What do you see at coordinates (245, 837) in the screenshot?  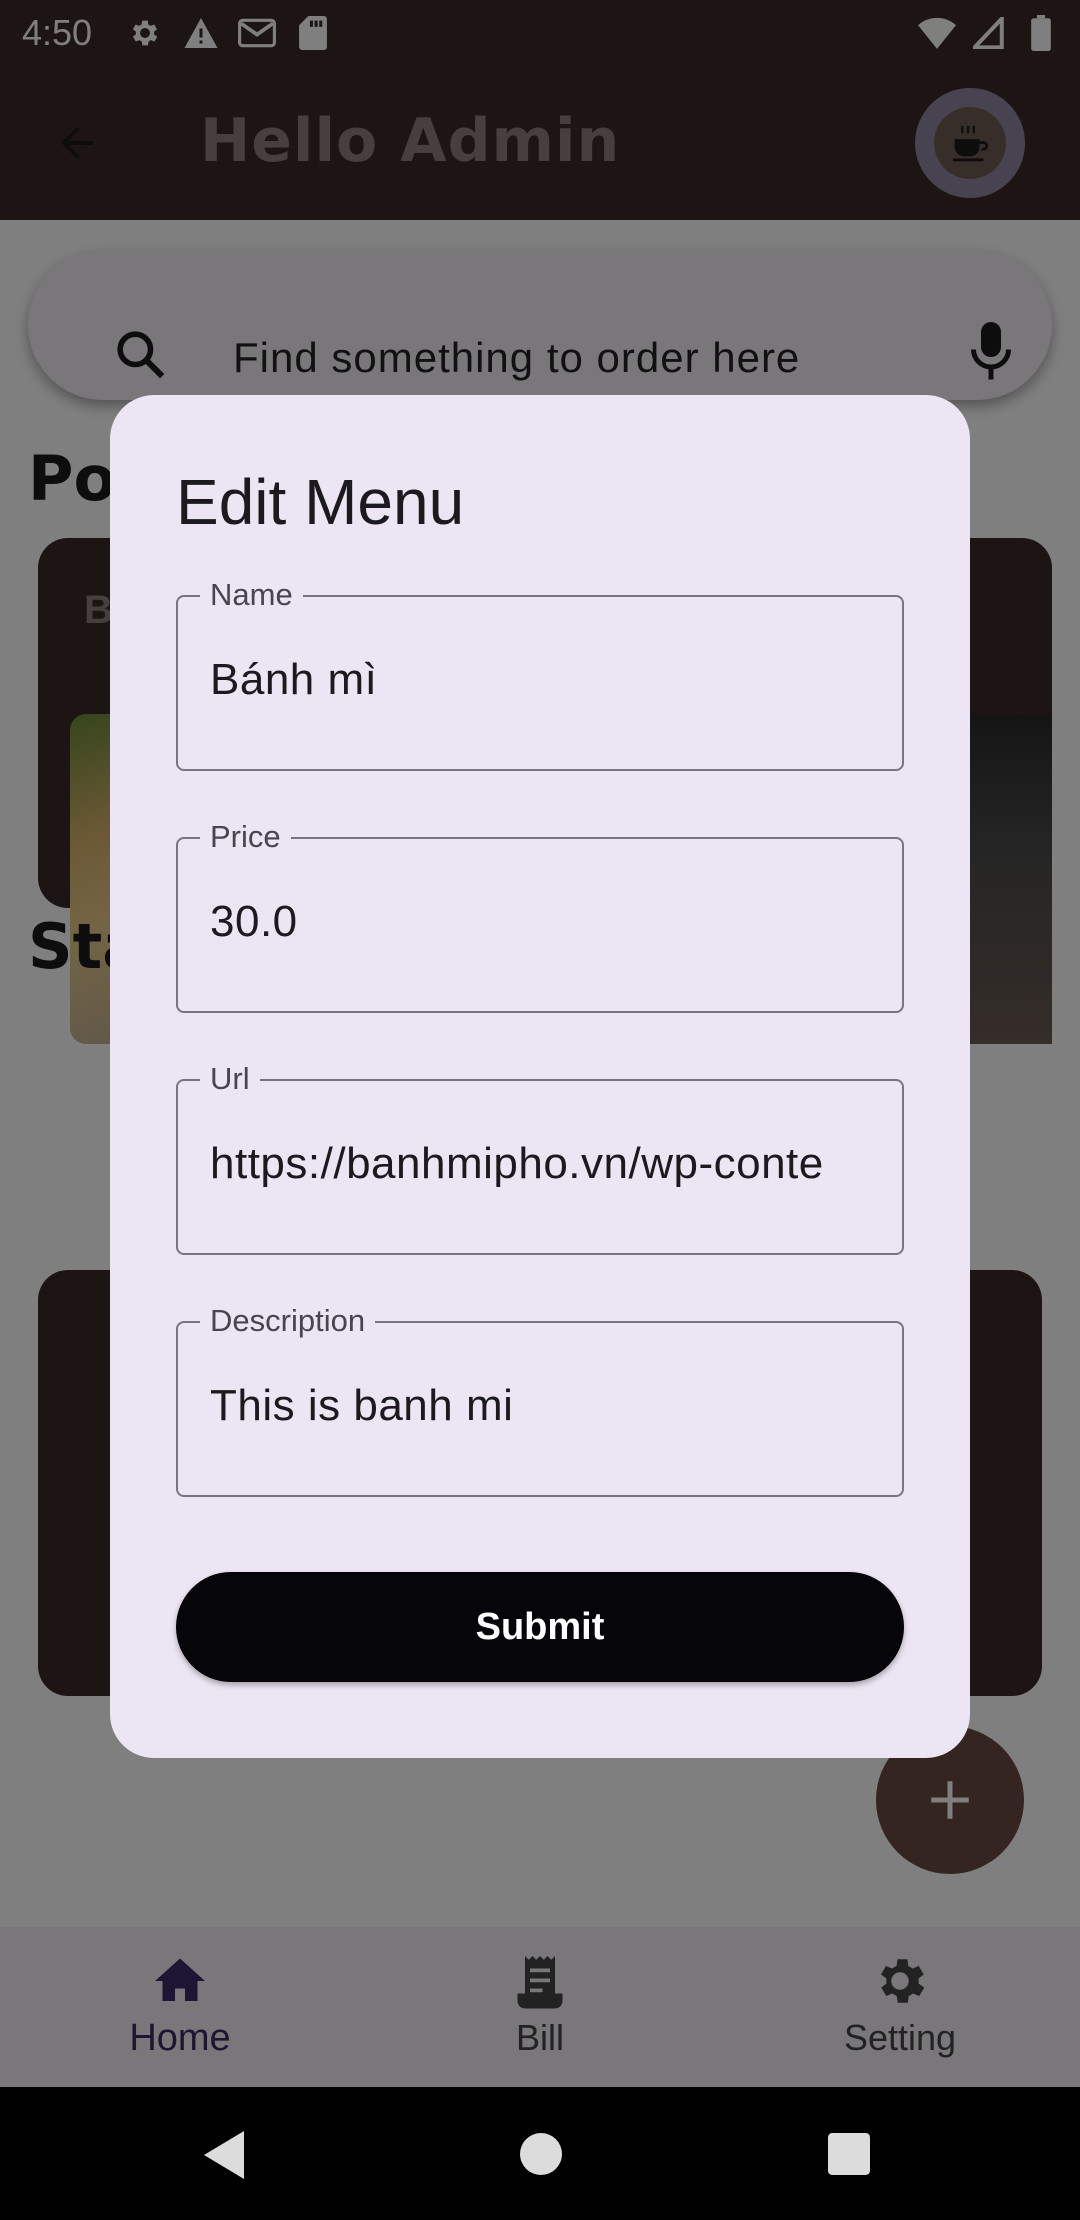 I see `price-field-label: Price` at bounding box center [245, 837].